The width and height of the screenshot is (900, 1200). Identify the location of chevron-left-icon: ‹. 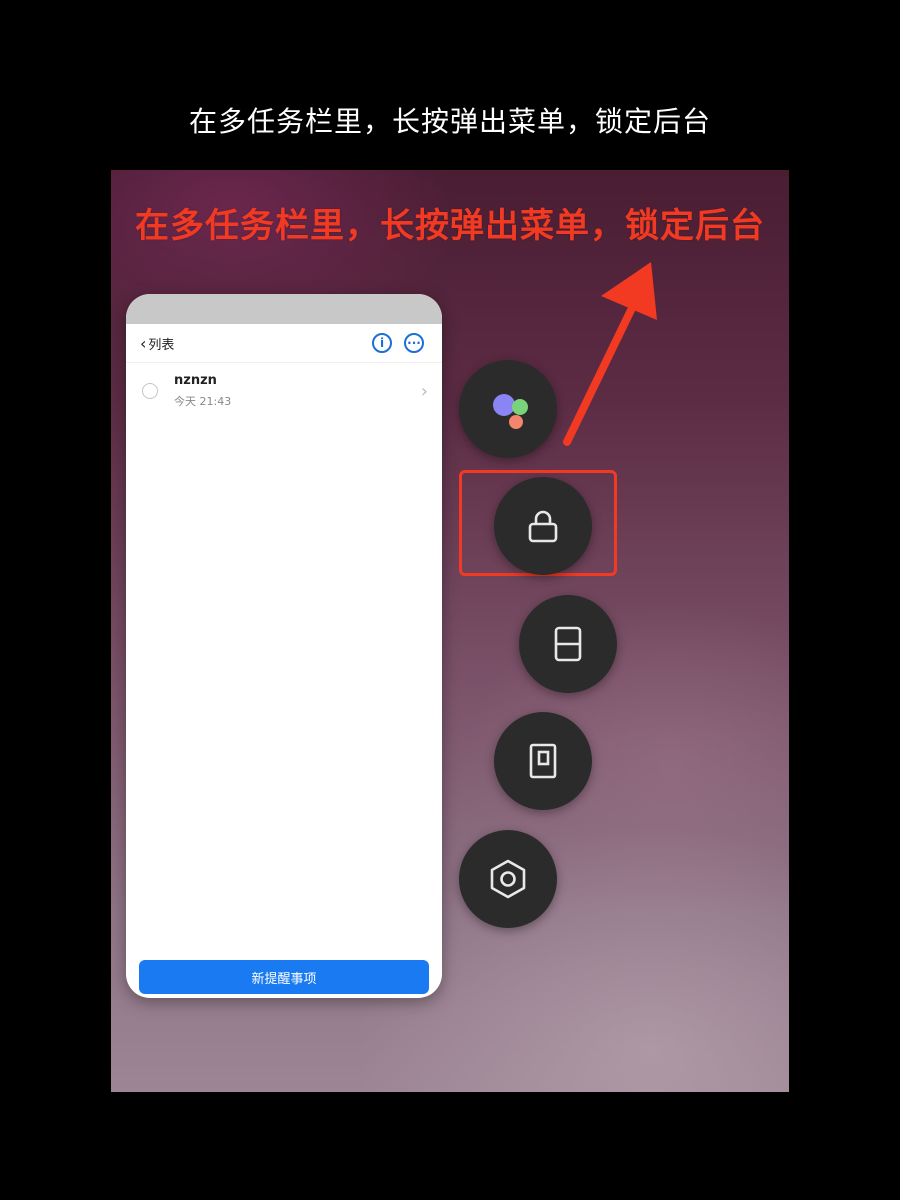
(143, 343).